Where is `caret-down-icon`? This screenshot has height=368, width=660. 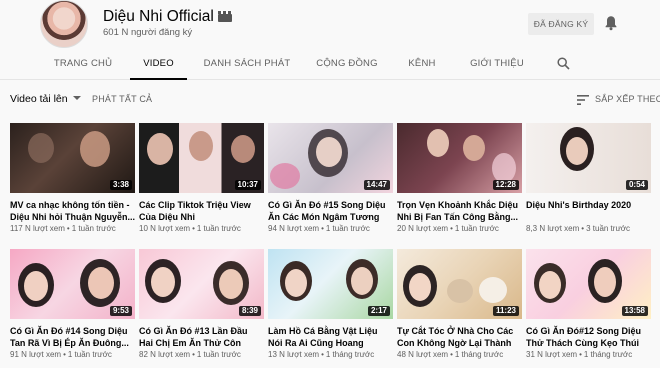
caret-down-icon is located at coordinates (76, 98).